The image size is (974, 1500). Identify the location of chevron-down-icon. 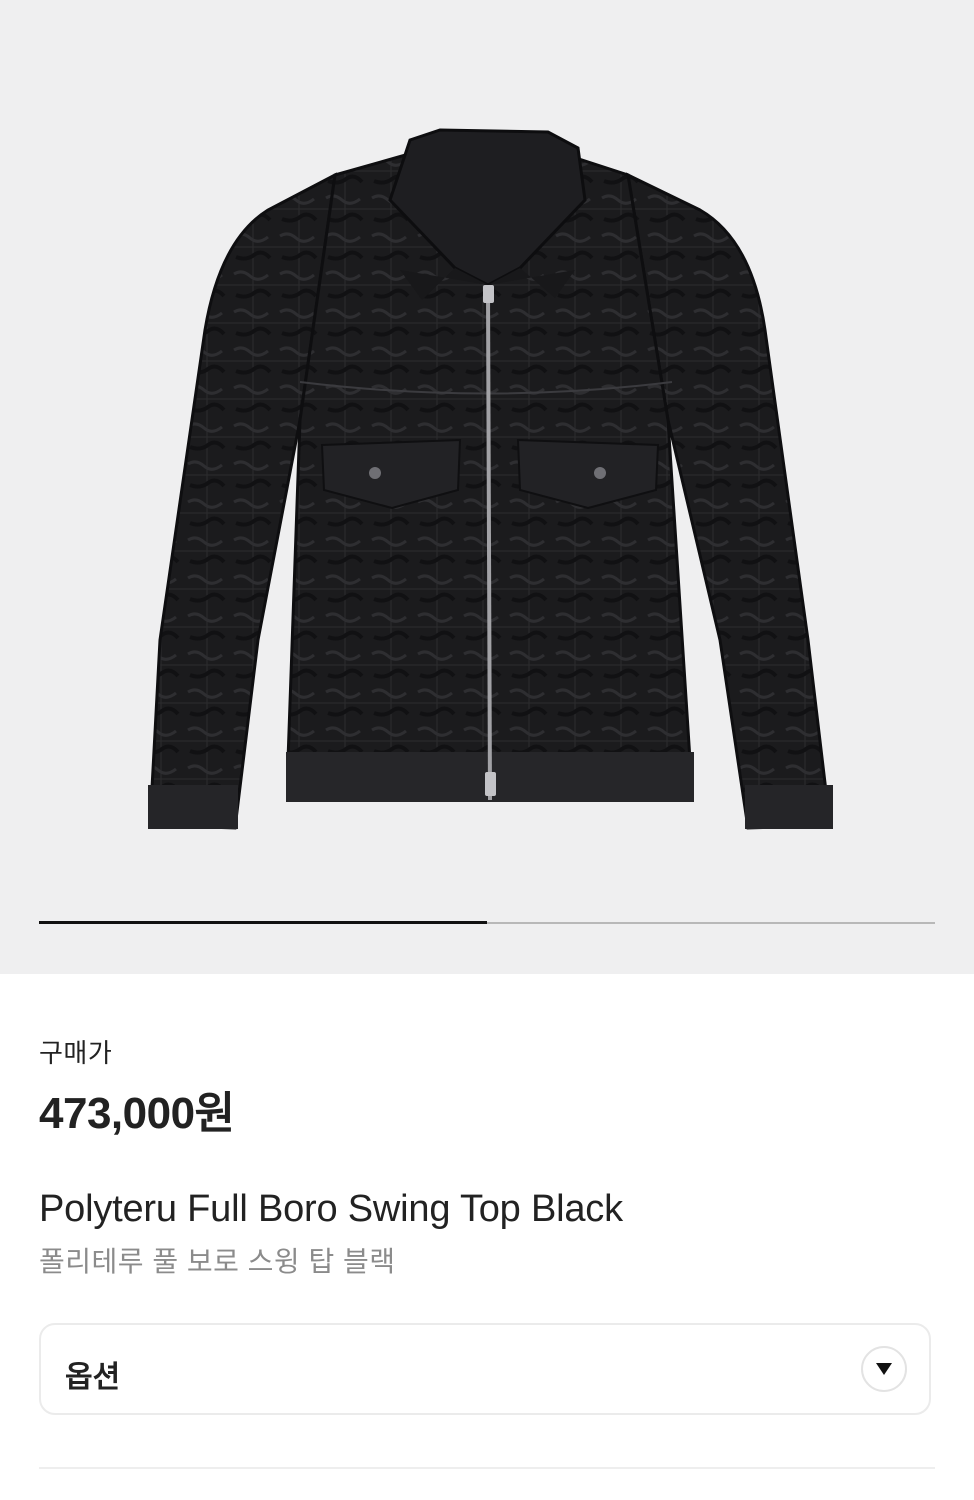
(884, 1369).